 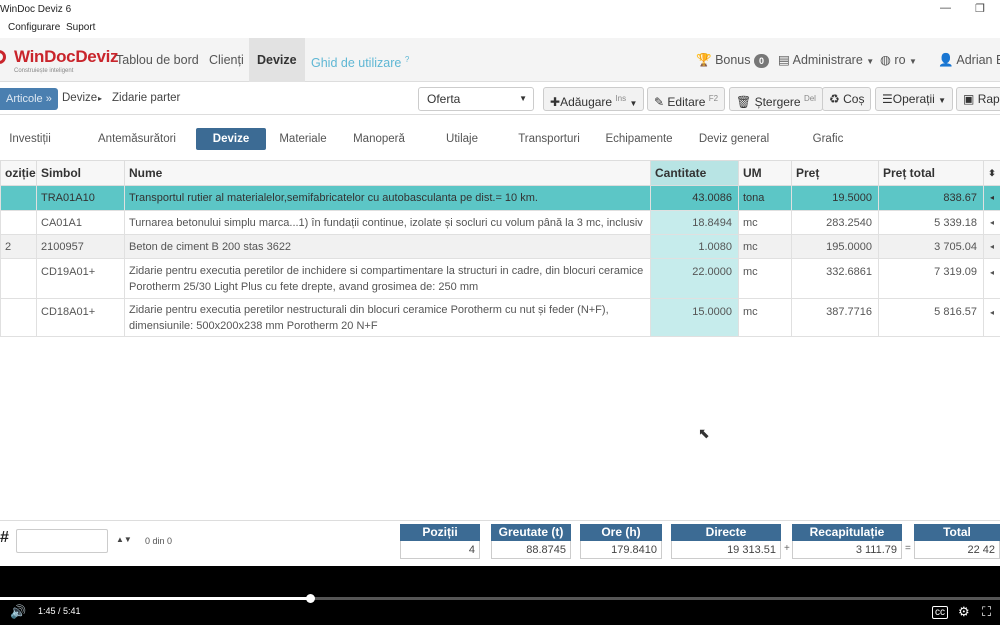 I want to click on col-um: UM, so click(x=765, y=173).